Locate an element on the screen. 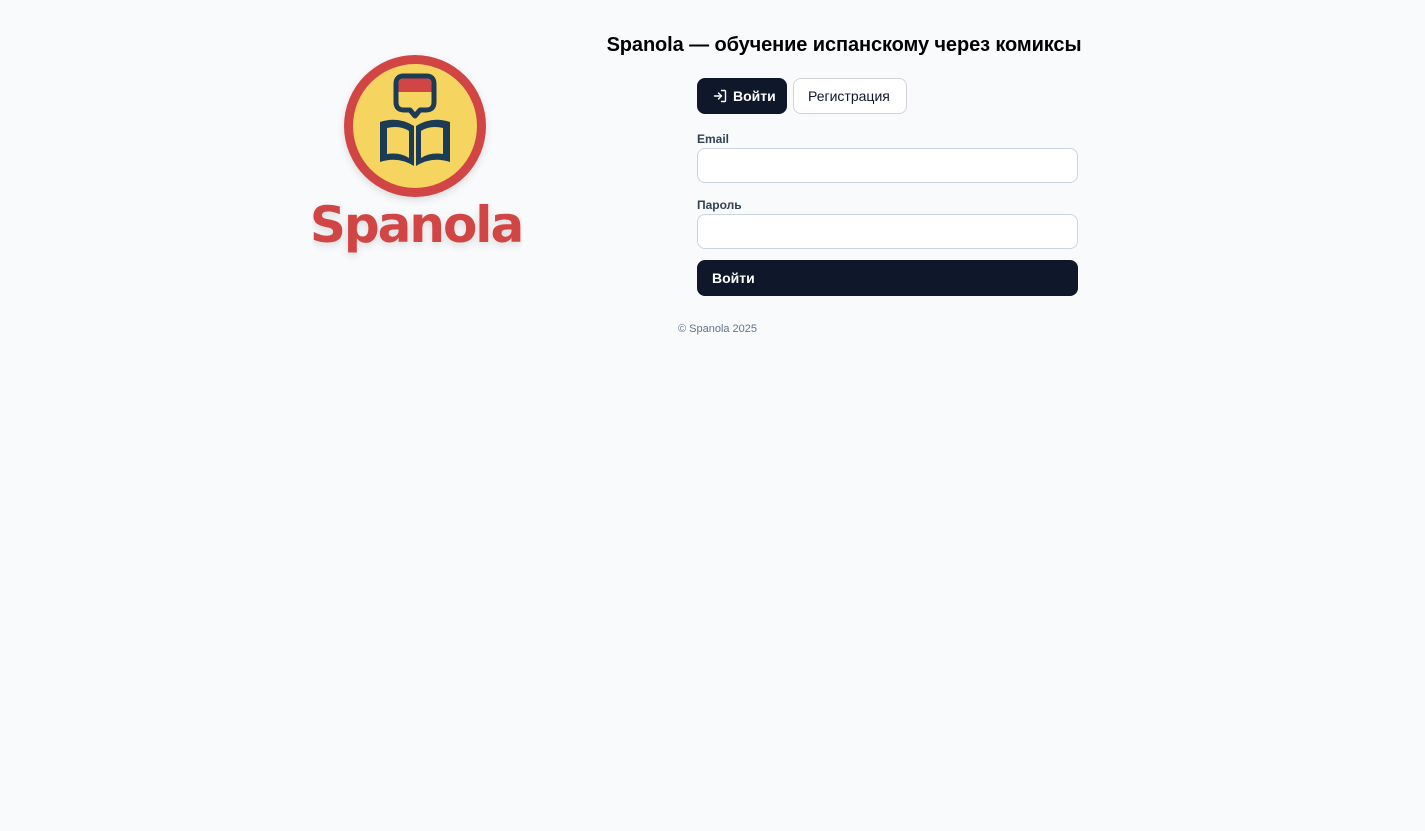  tab-login-label: Войти is located at coordinates (754, 96).